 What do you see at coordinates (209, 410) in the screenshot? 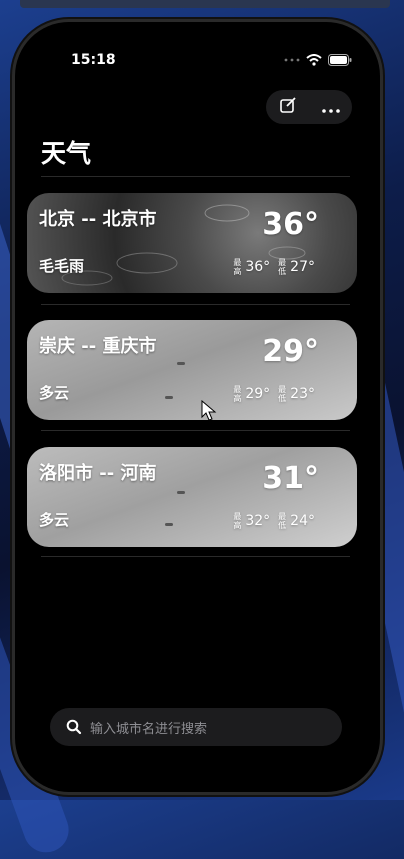
I see `mouse-pointer-icon` at bounding box center [209, 410].